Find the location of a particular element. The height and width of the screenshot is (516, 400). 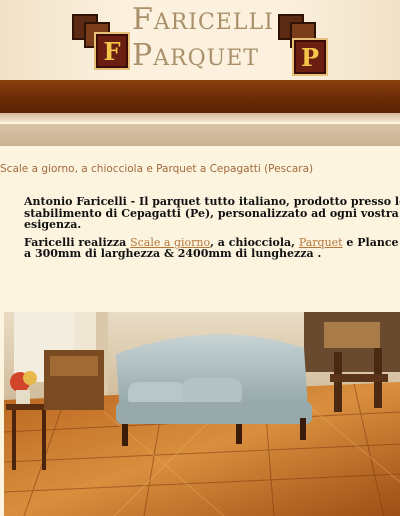

intro-text-fragment: e Plance ex is located at coordinates (373, 242).